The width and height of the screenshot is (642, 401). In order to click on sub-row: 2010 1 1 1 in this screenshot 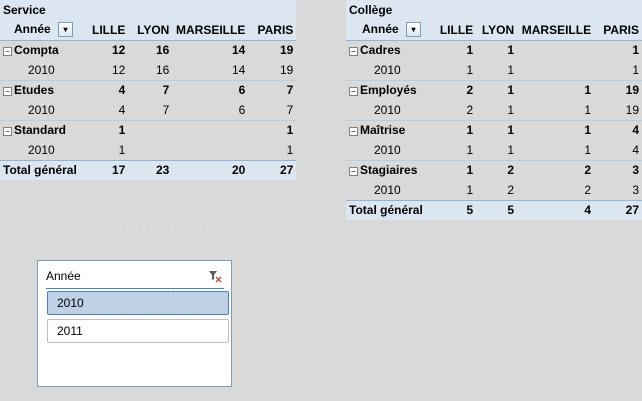, I will do `click(494, 70)`.